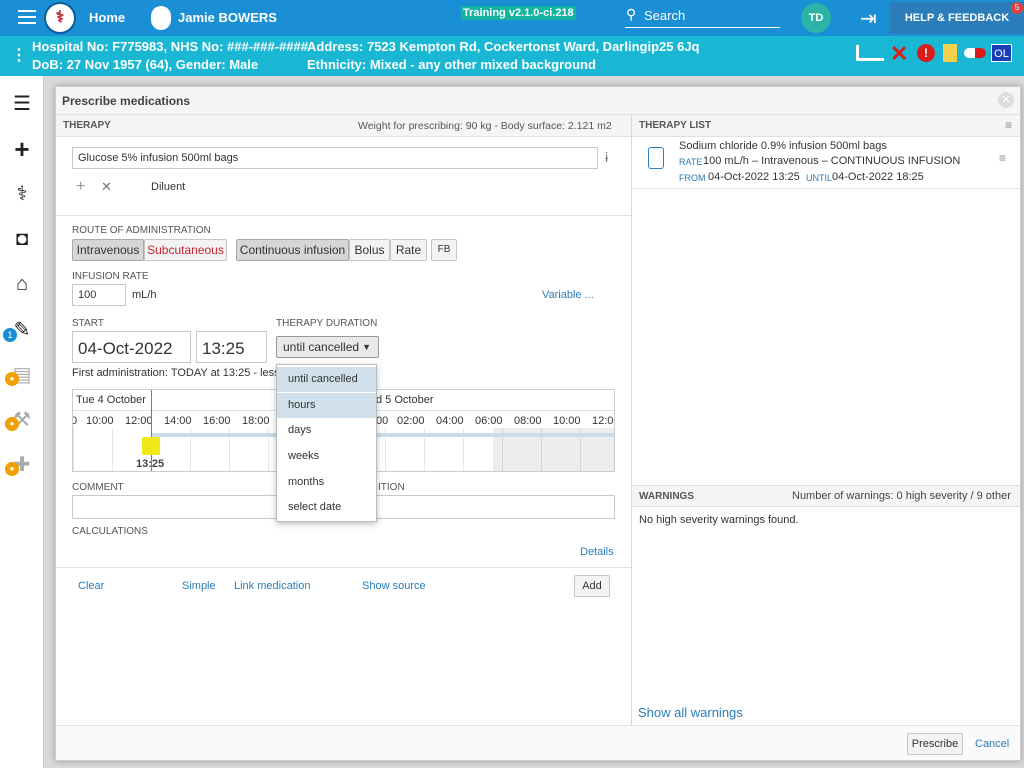 The height and width of the screenshot is (768, 1024). I want to click on show-source-link: Show source, so click(394, 586).